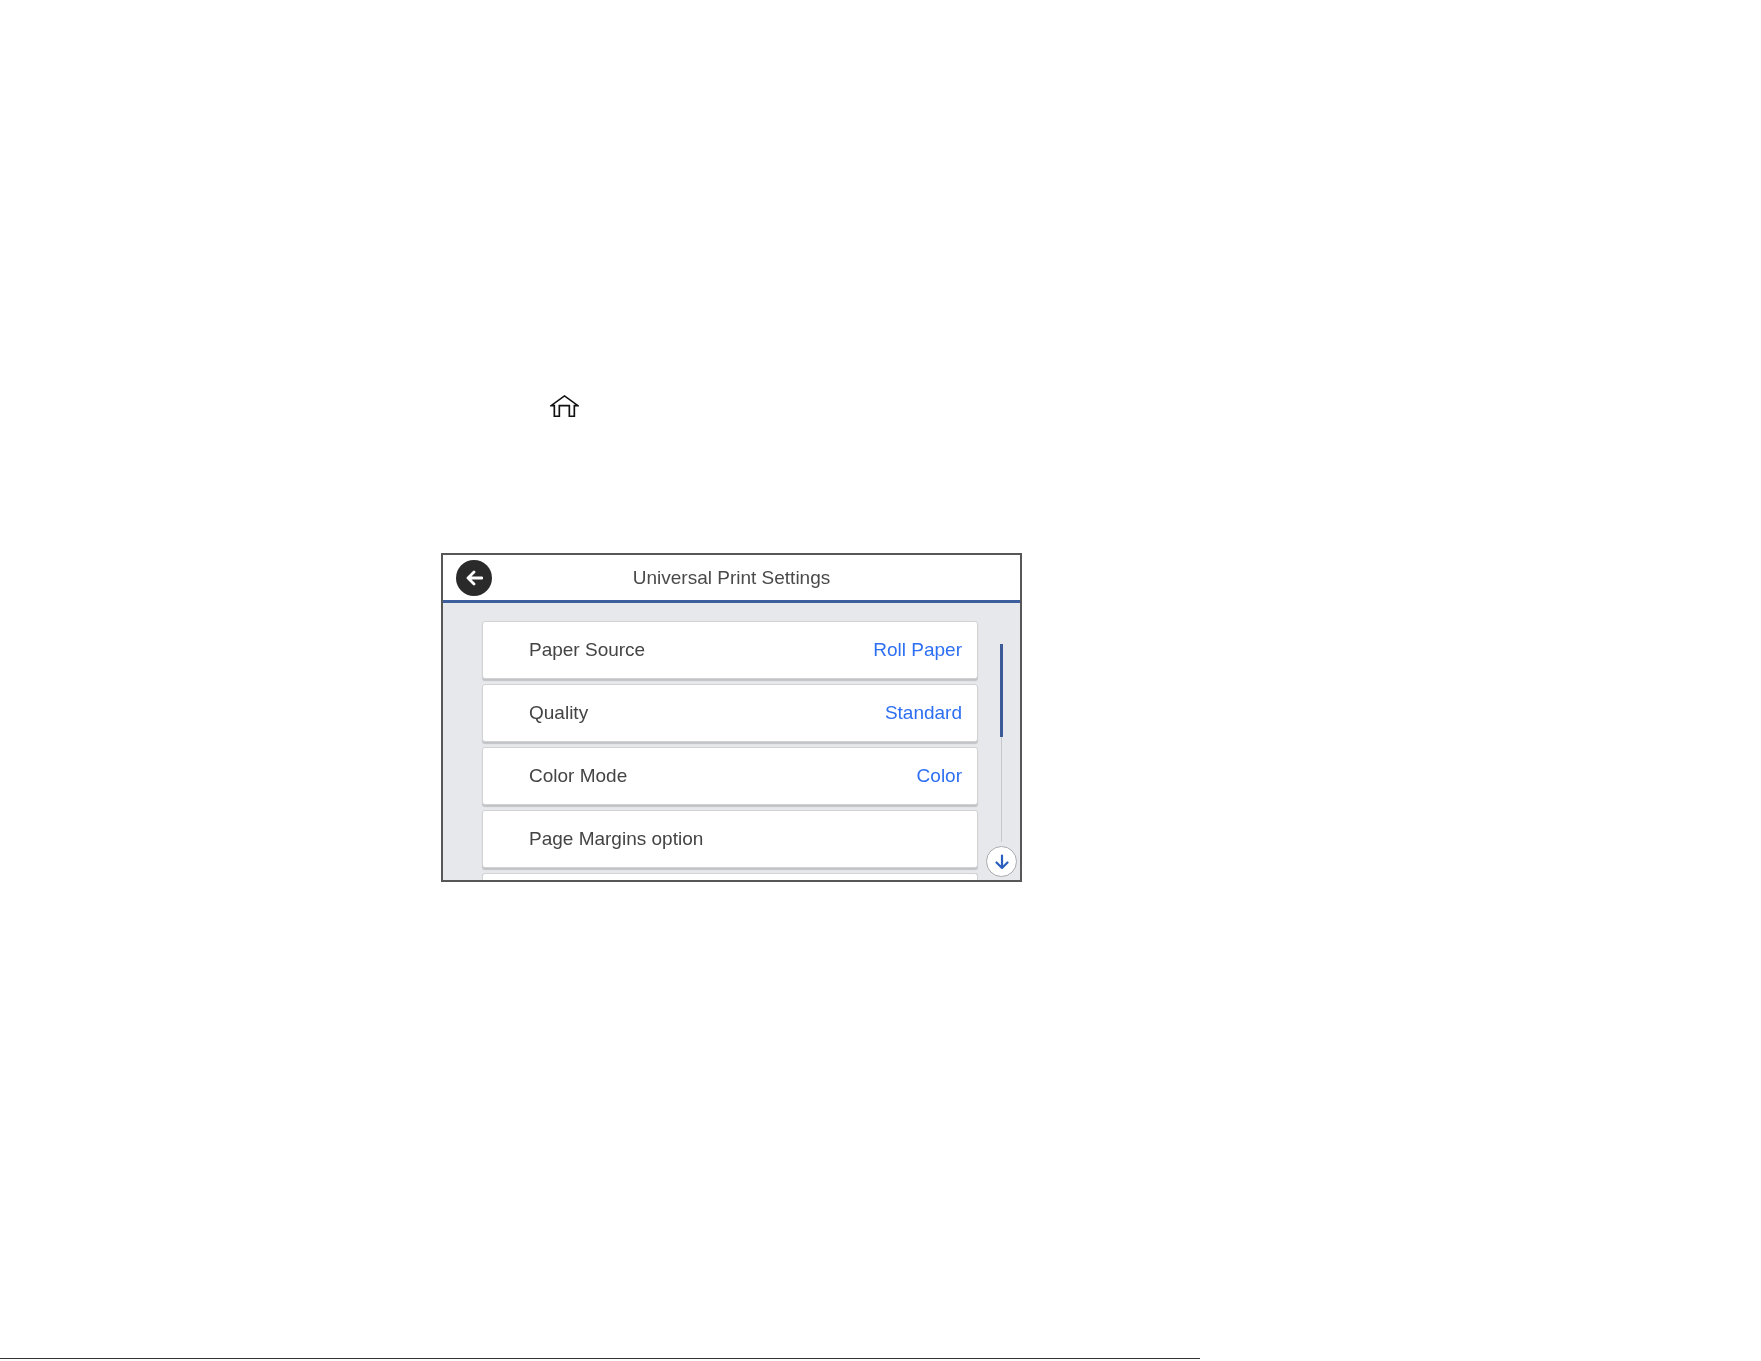 This screenshot has width=1761, height=1361. Describe the element at coordinates (730, 776) in the screenshot. I see `setting-row: Color Mode Color` at that location.